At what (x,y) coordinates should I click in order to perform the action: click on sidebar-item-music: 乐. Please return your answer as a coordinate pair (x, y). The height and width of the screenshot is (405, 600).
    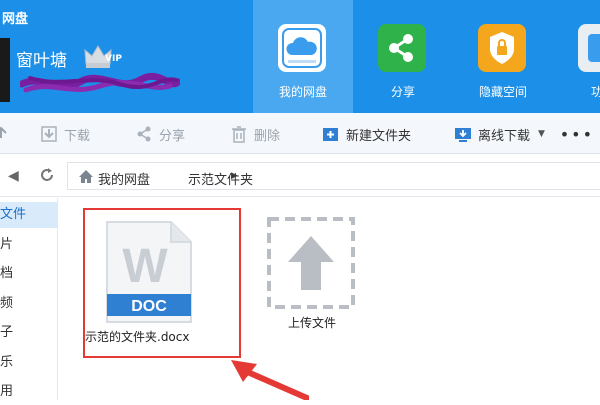
    Looking at the image, I should click on (28, 363).